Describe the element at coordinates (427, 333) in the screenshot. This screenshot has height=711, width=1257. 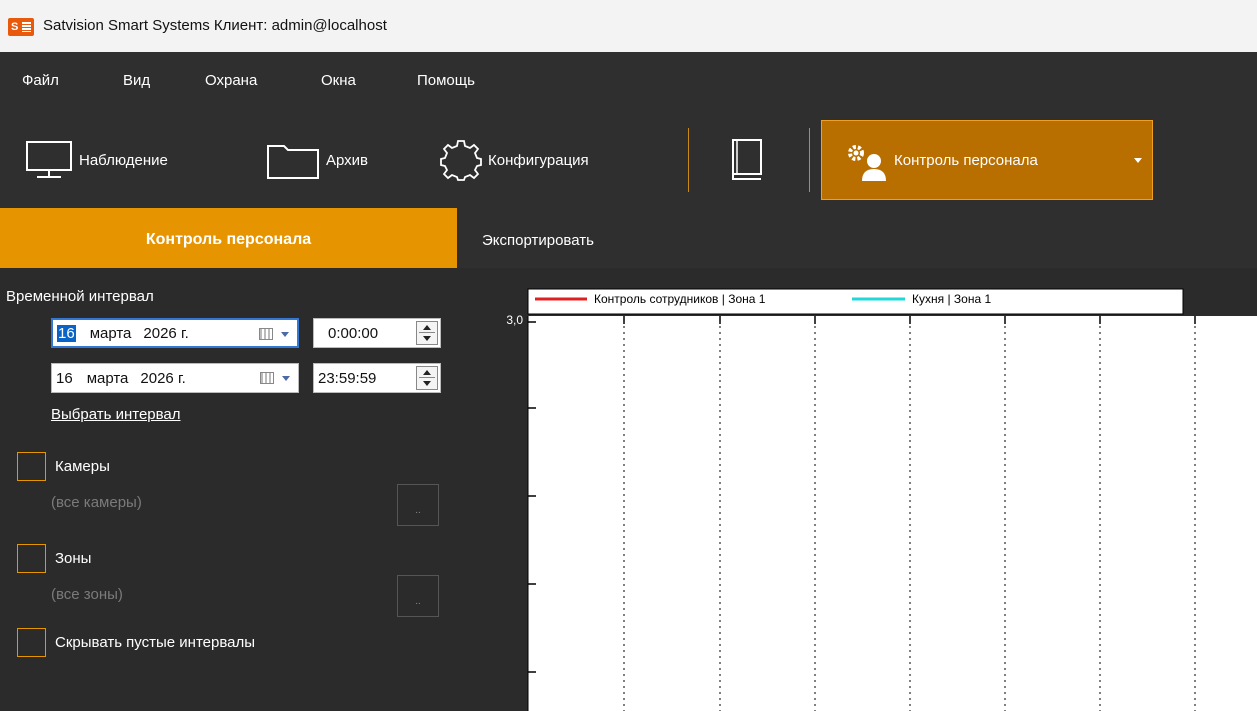
I see `time-from-spinner` at that location.